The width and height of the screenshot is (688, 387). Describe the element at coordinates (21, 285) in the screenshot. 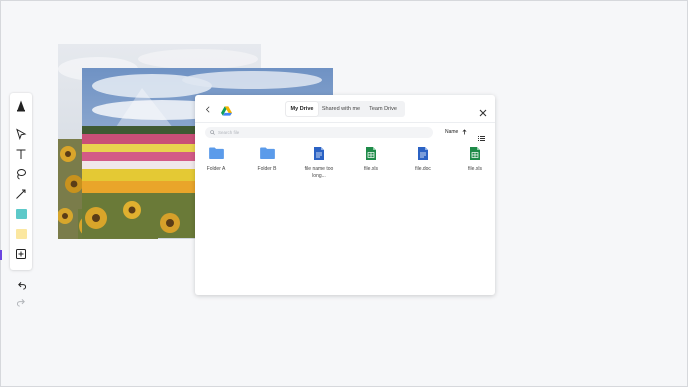

I see `undo-icon` at that location.